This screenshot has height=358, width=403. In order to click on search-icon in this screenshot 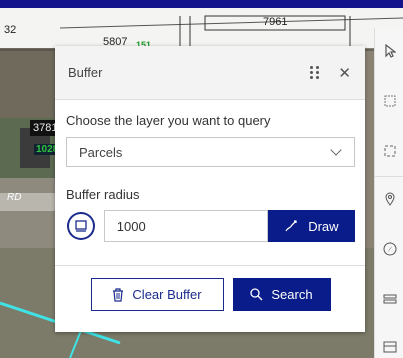, I will do `click(256, 294)`.